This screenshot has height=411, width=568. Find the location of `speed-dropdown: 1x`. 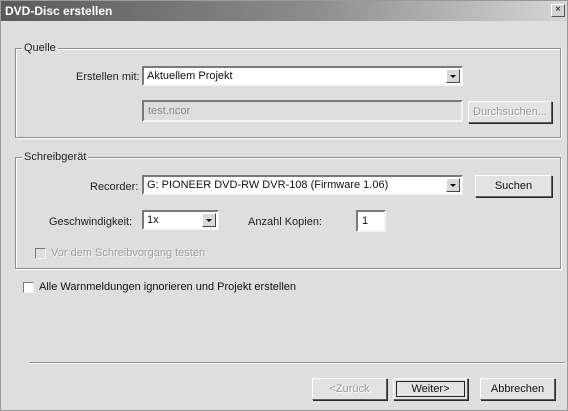

speed-dropdown: 1x is located at coordinates (180, 220).